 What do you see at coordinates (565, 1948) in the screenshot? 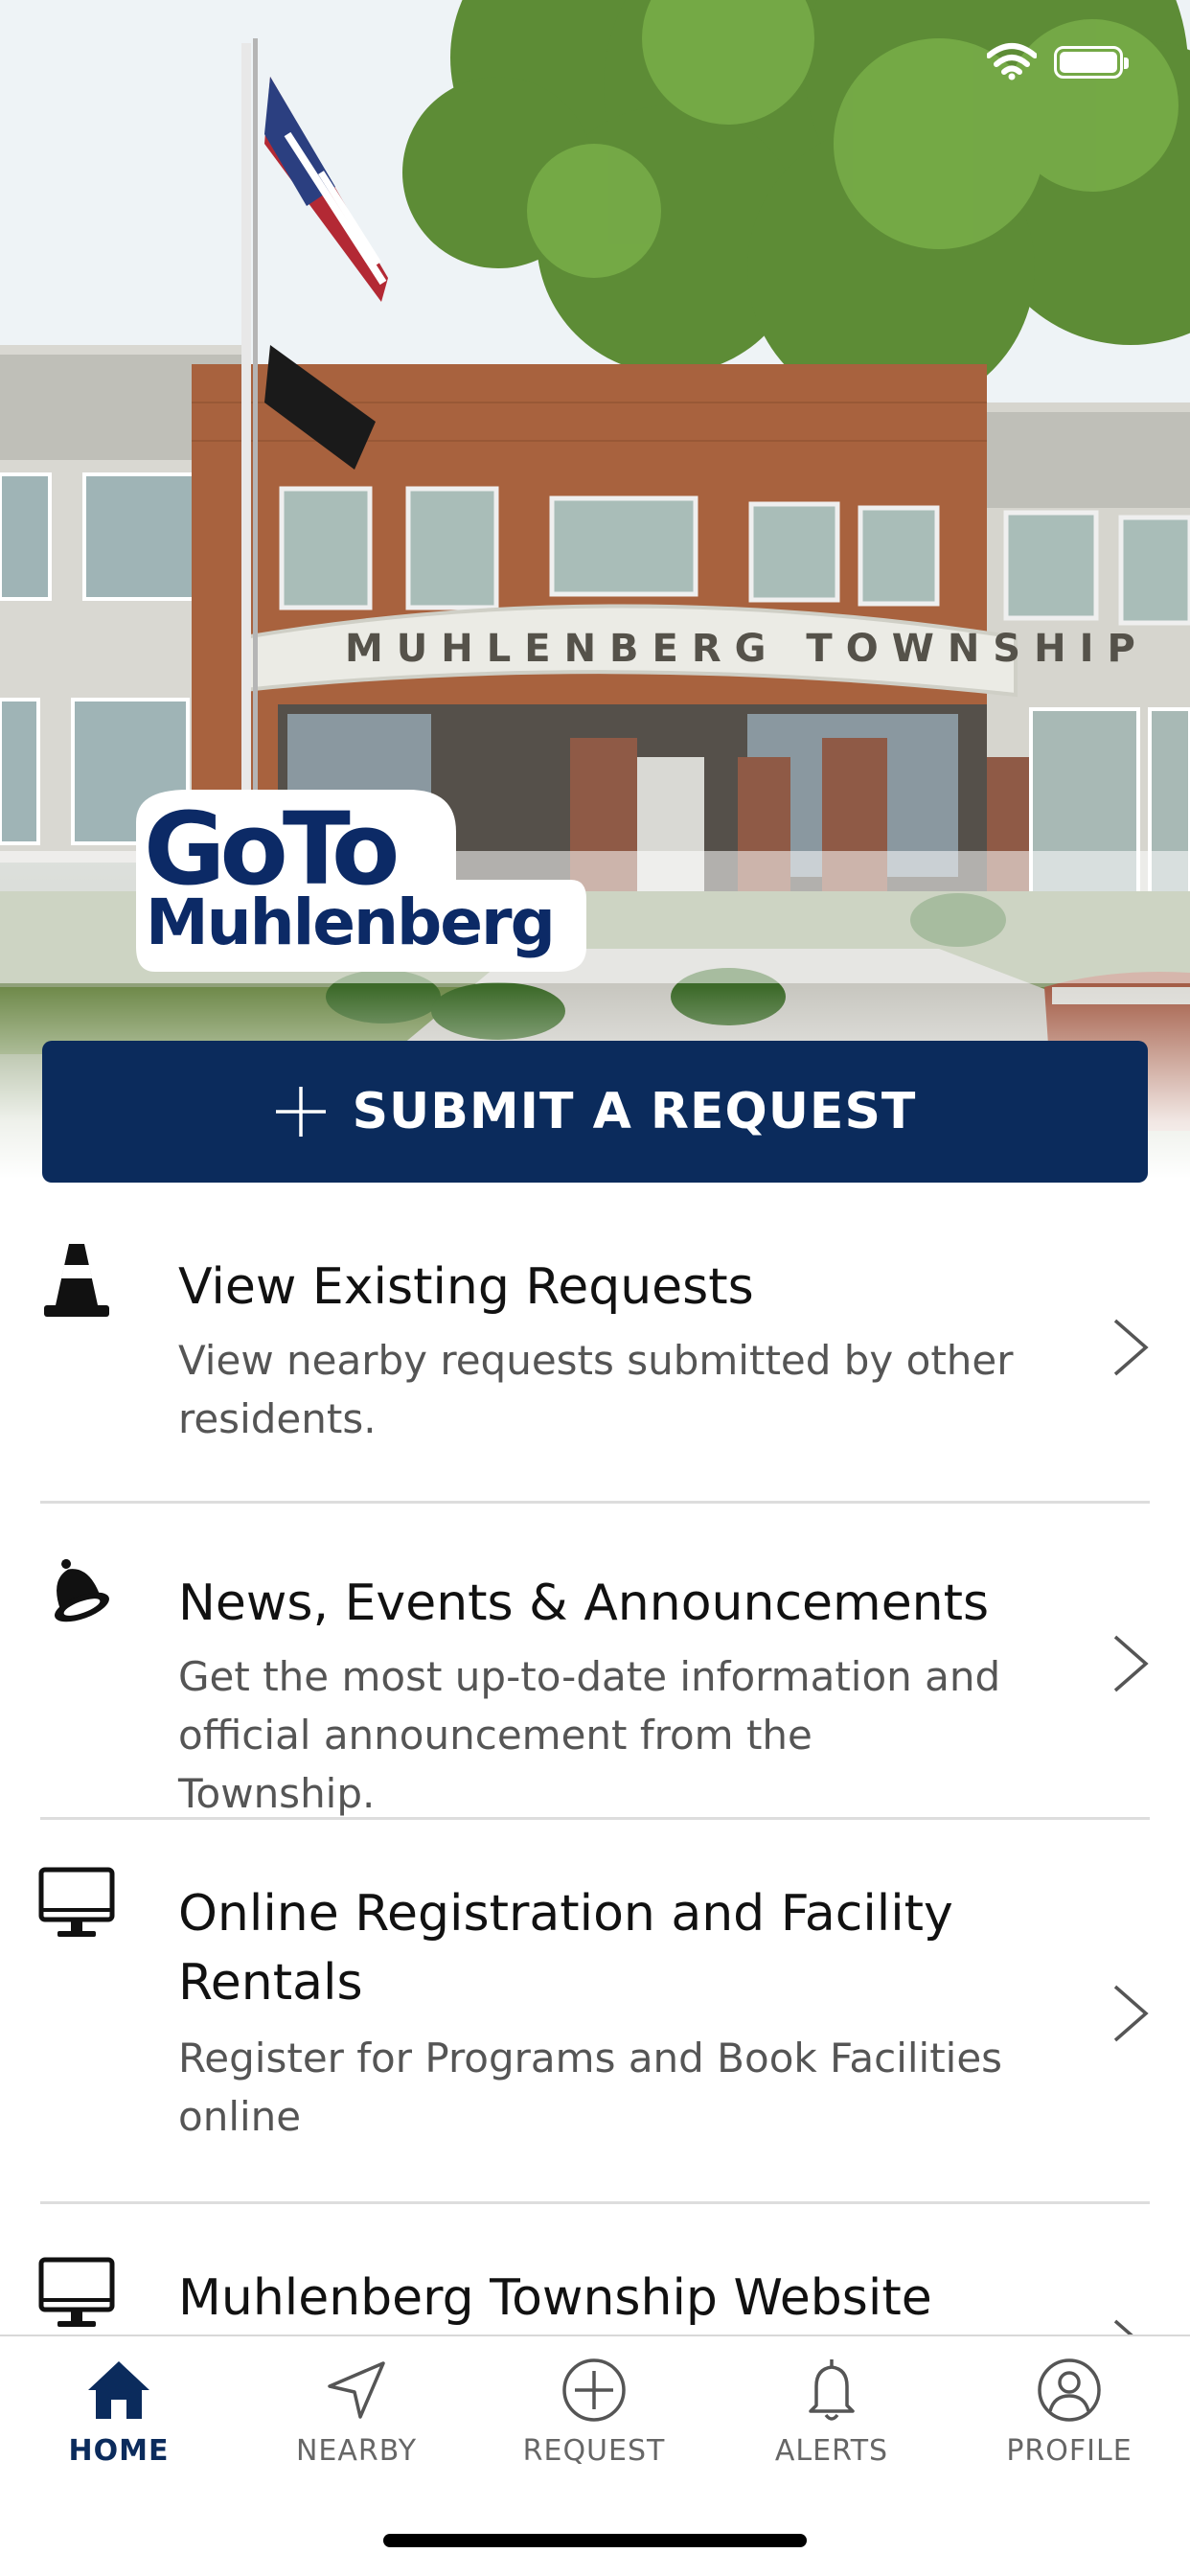
I see `menu-item-title: Online Registration and Facility Rentals` at bounding box center [565, 1948].